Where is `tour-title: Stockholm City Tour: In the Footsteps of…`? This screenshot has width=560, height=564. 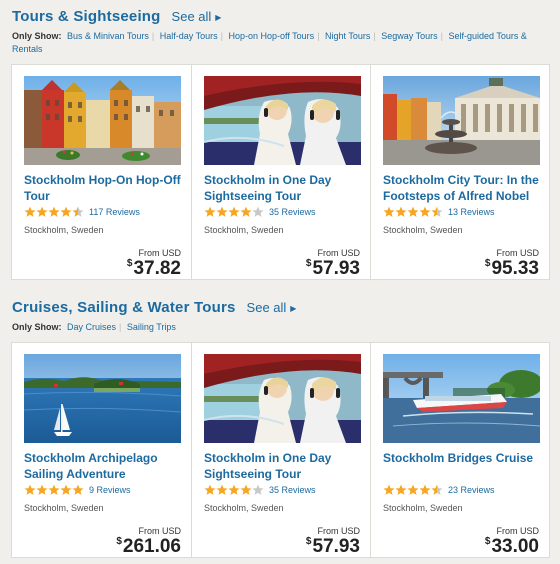 tour-title: Stockholm City Tour: In the Footsteps of… is located at coordinates (463, 188).